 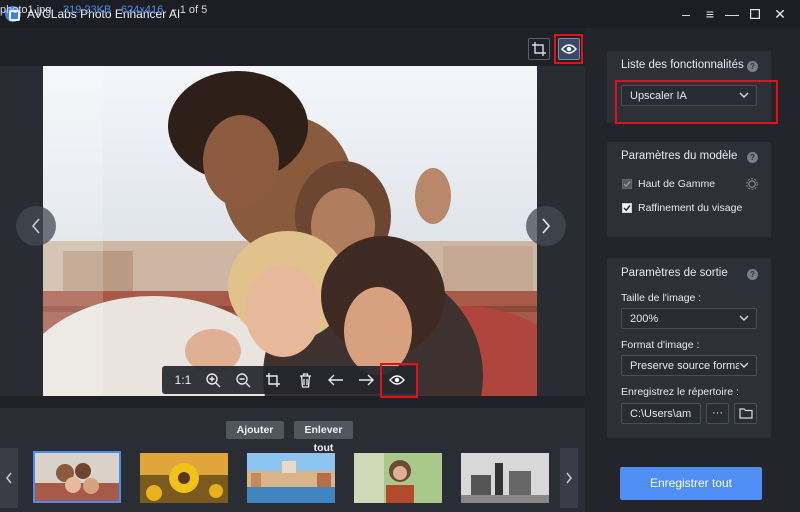 What do you see at coordinates (677, 184) in the screenshot?
I see `high-end-label: Haut de Gamme` at bounding box center [677, 184].